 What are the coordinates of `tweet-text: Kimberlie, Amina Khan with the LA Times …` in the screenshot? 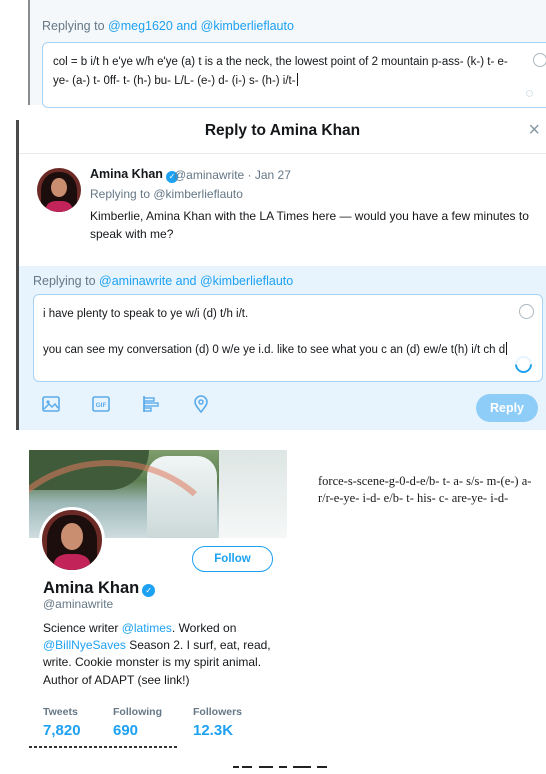 It's located at (309, 225).